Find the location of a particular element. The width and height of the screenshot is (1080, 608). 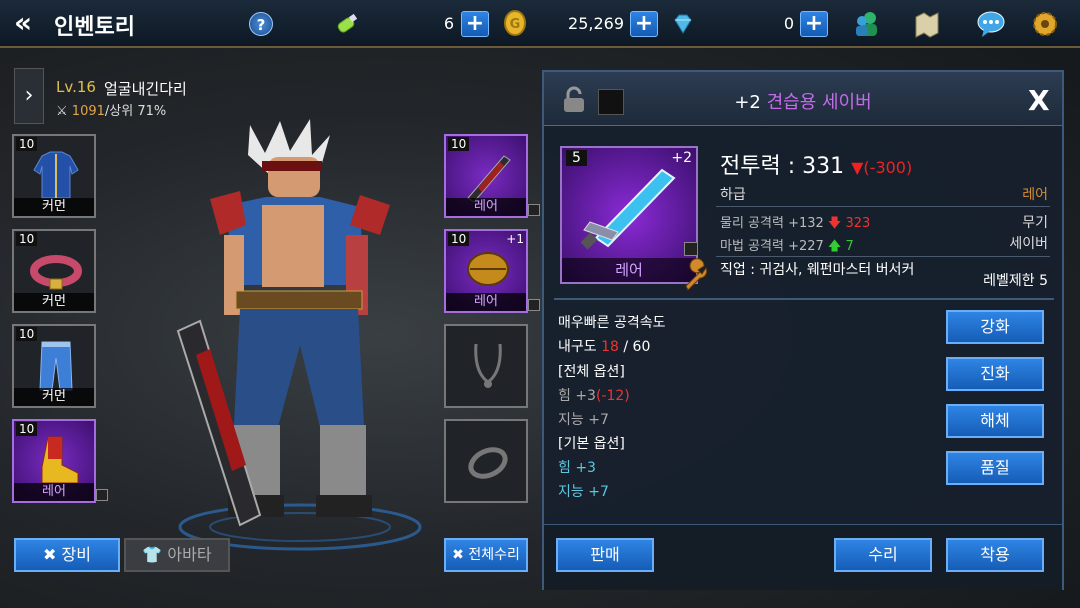

necklace-icon is located at coordinates (488, 365).